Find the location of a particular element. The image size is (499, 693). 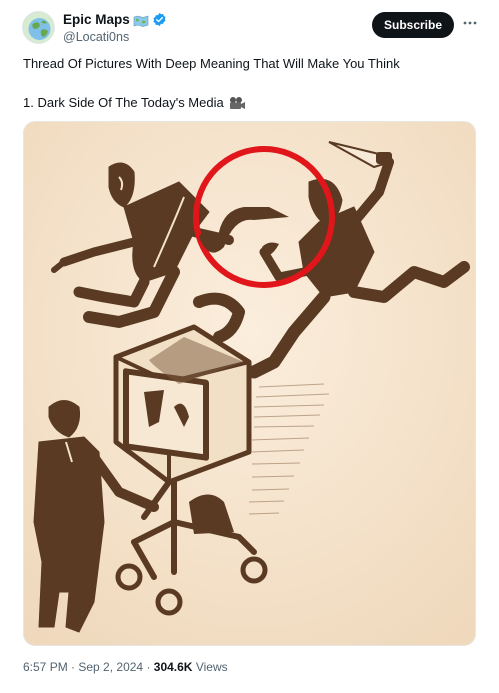

tweet-text-line-2: 1. Dark Side Of The Today's Media is located at coordinates (123, 102).